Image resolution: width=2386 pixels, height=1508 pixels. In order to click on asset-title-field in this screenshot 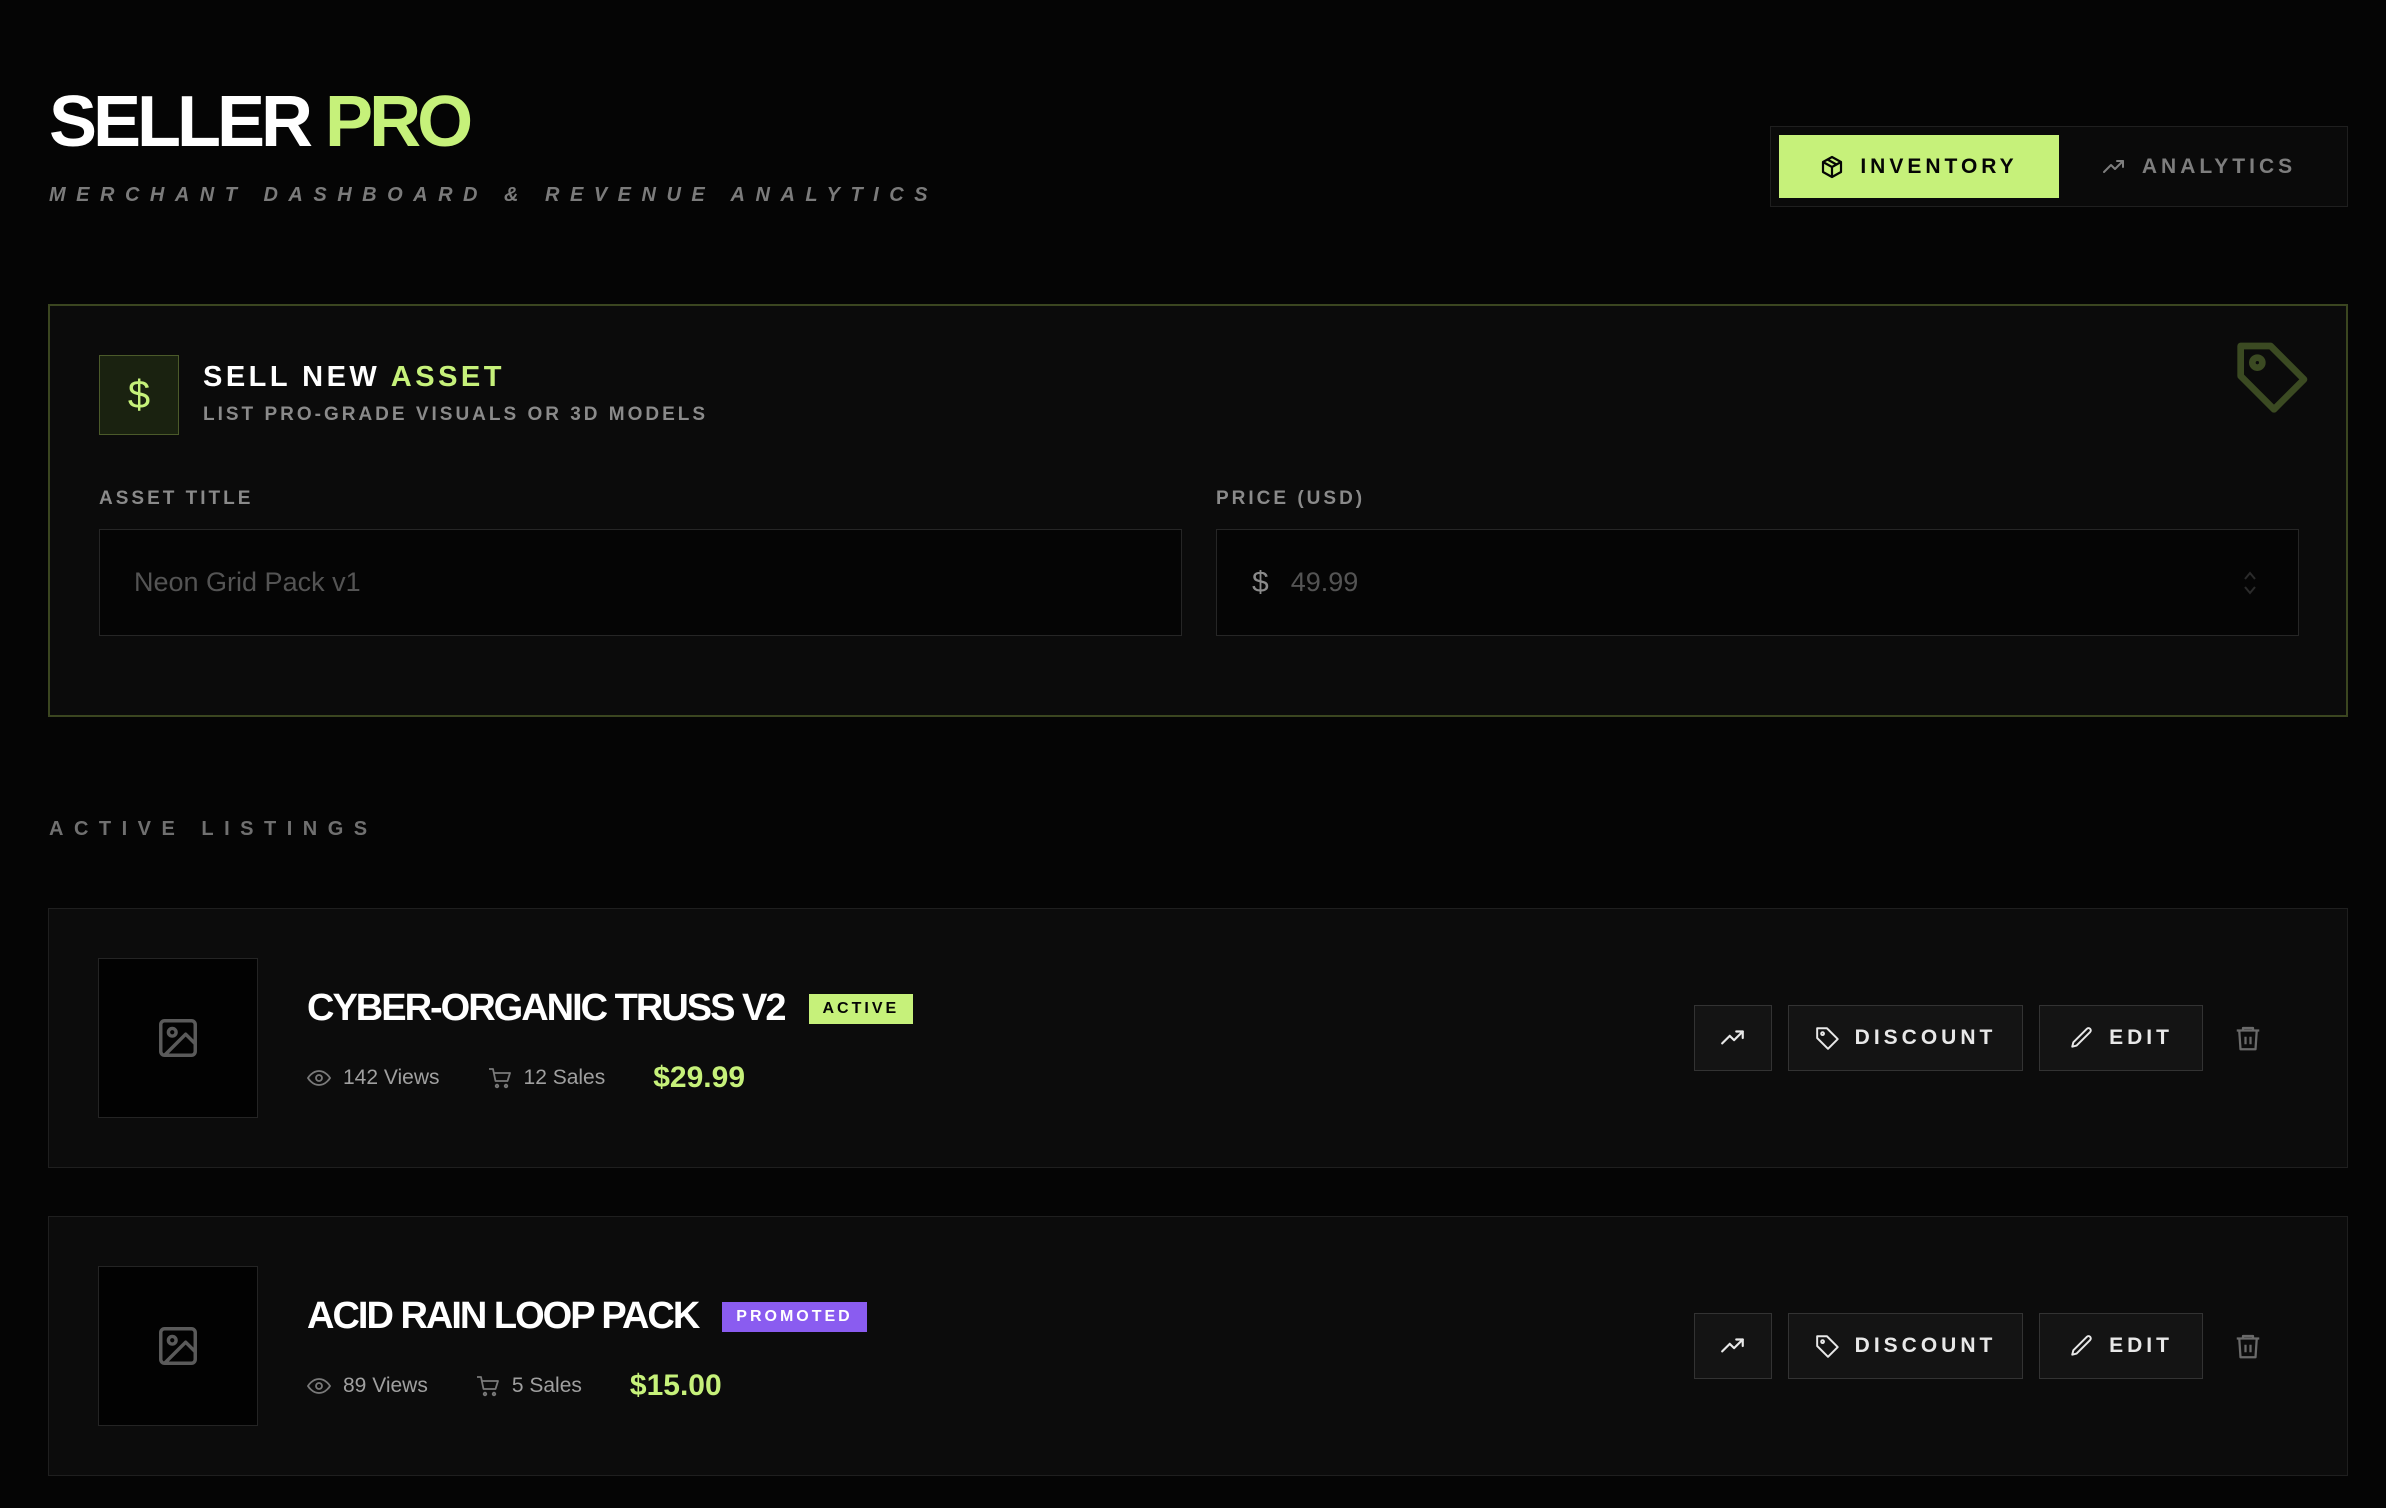, I will do `click(640, 582)`.